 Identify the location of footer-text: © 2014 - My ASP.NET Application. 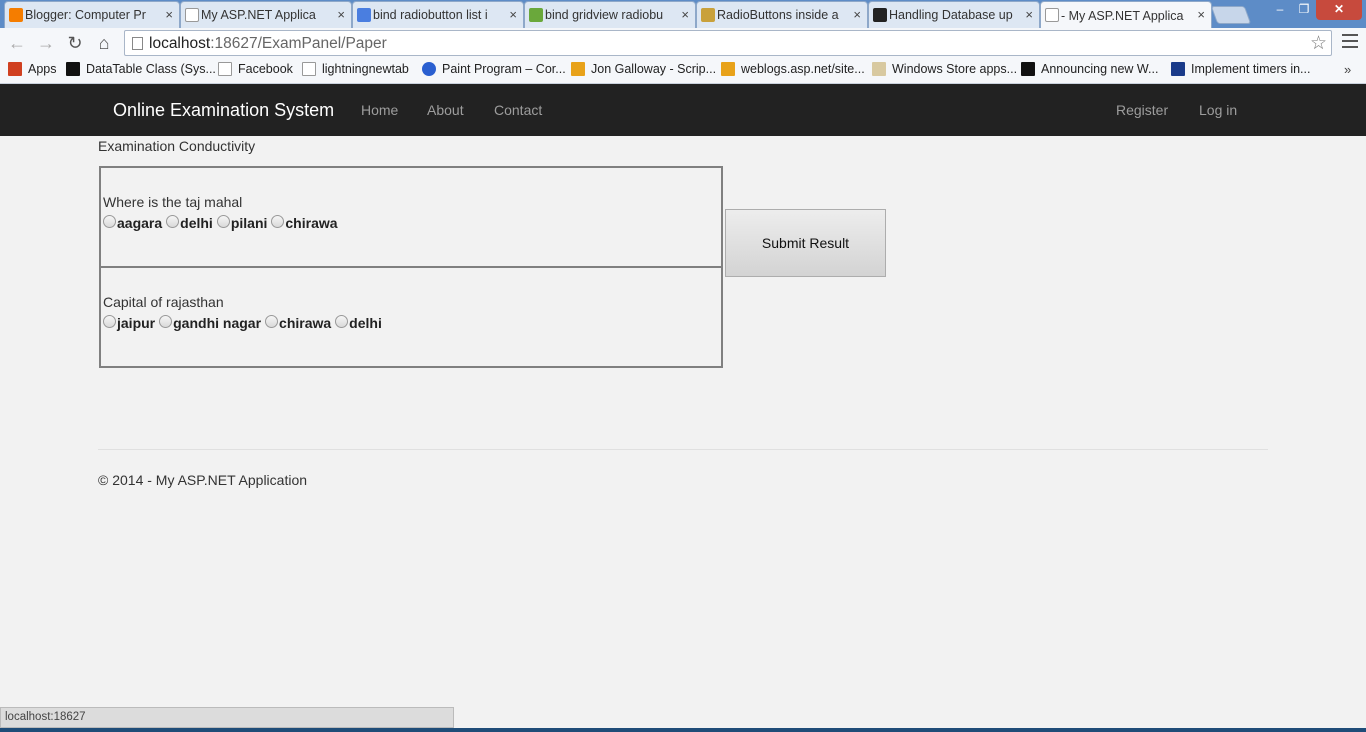
(203, 480).